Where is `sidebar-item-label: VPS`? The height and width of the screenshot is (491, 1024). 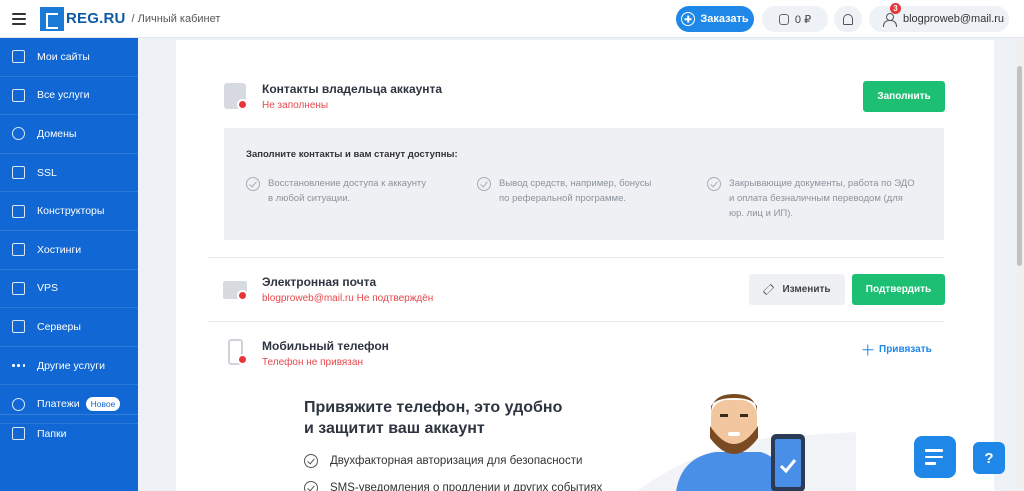
sidebar-item-label: VPS is located at coordinates (48, 288).